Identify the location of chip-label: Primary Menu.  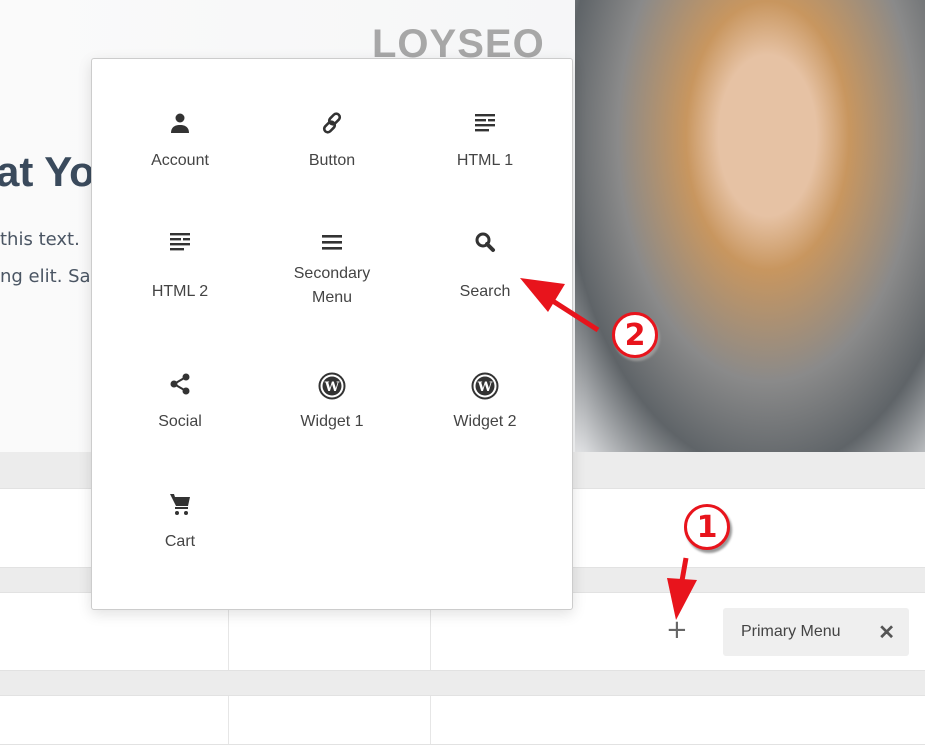
(791, 631).